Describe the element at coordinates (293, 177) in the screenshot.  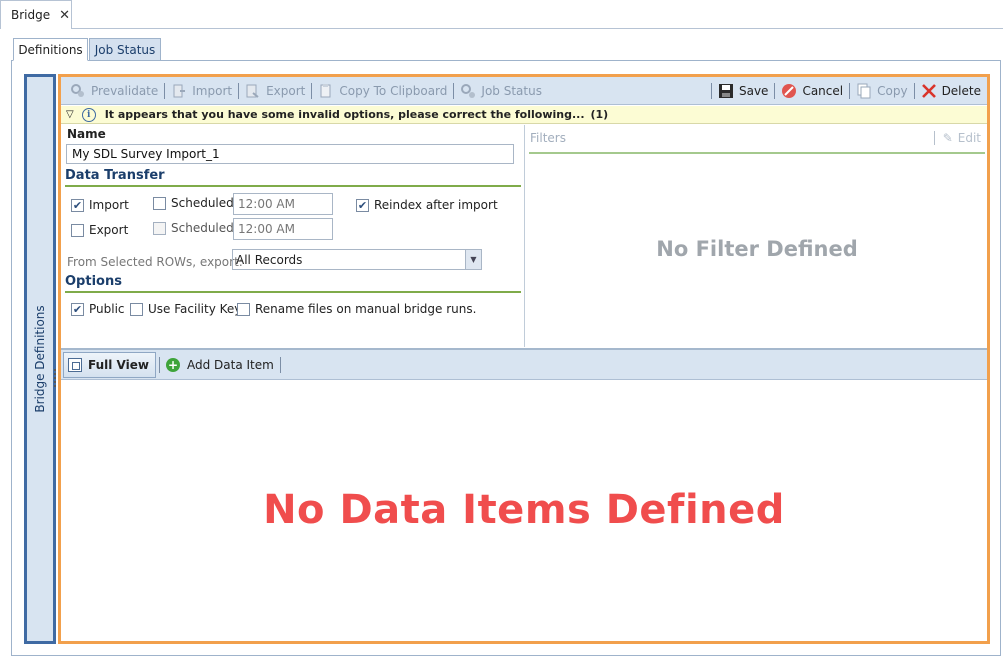
I see `data-transfer-header: Data Transfer` at that location.